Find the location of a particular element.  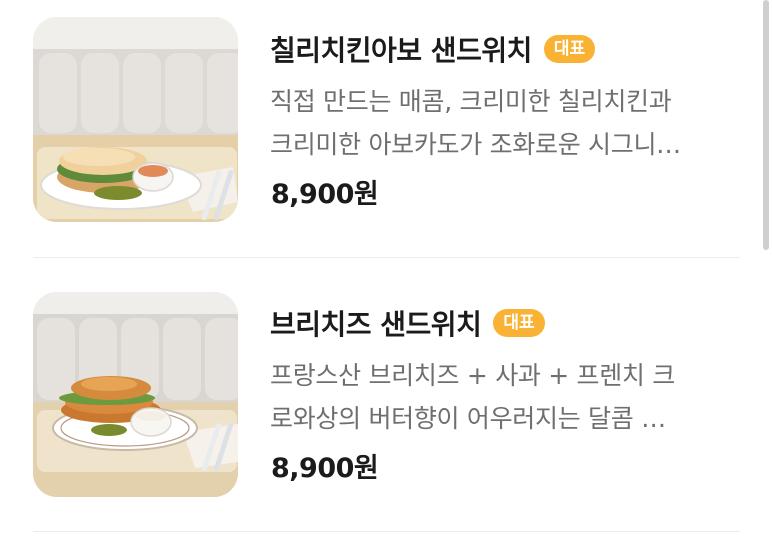

menu-item-title-row: 브리치즈 샌드위치 대표 is located at coordinates (407, 323).